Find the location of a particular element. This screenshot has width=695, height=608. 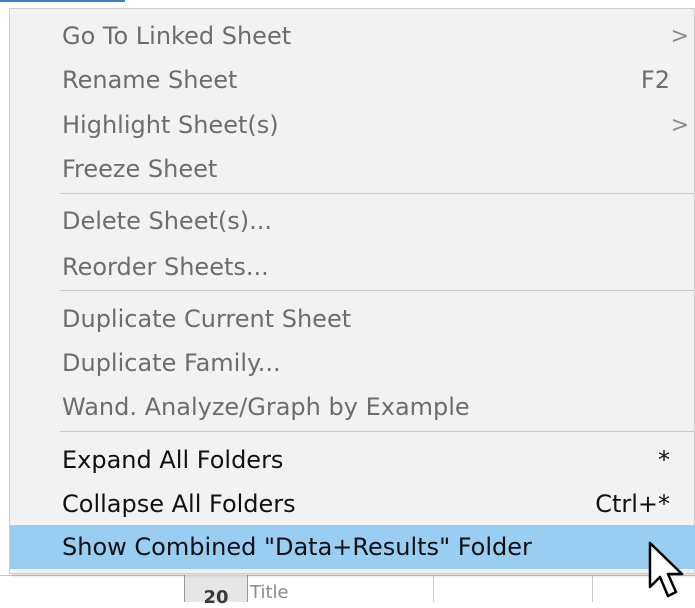

menu-item-expand-all-folders: Expand All Folders * is located at coordinates (352, 460).